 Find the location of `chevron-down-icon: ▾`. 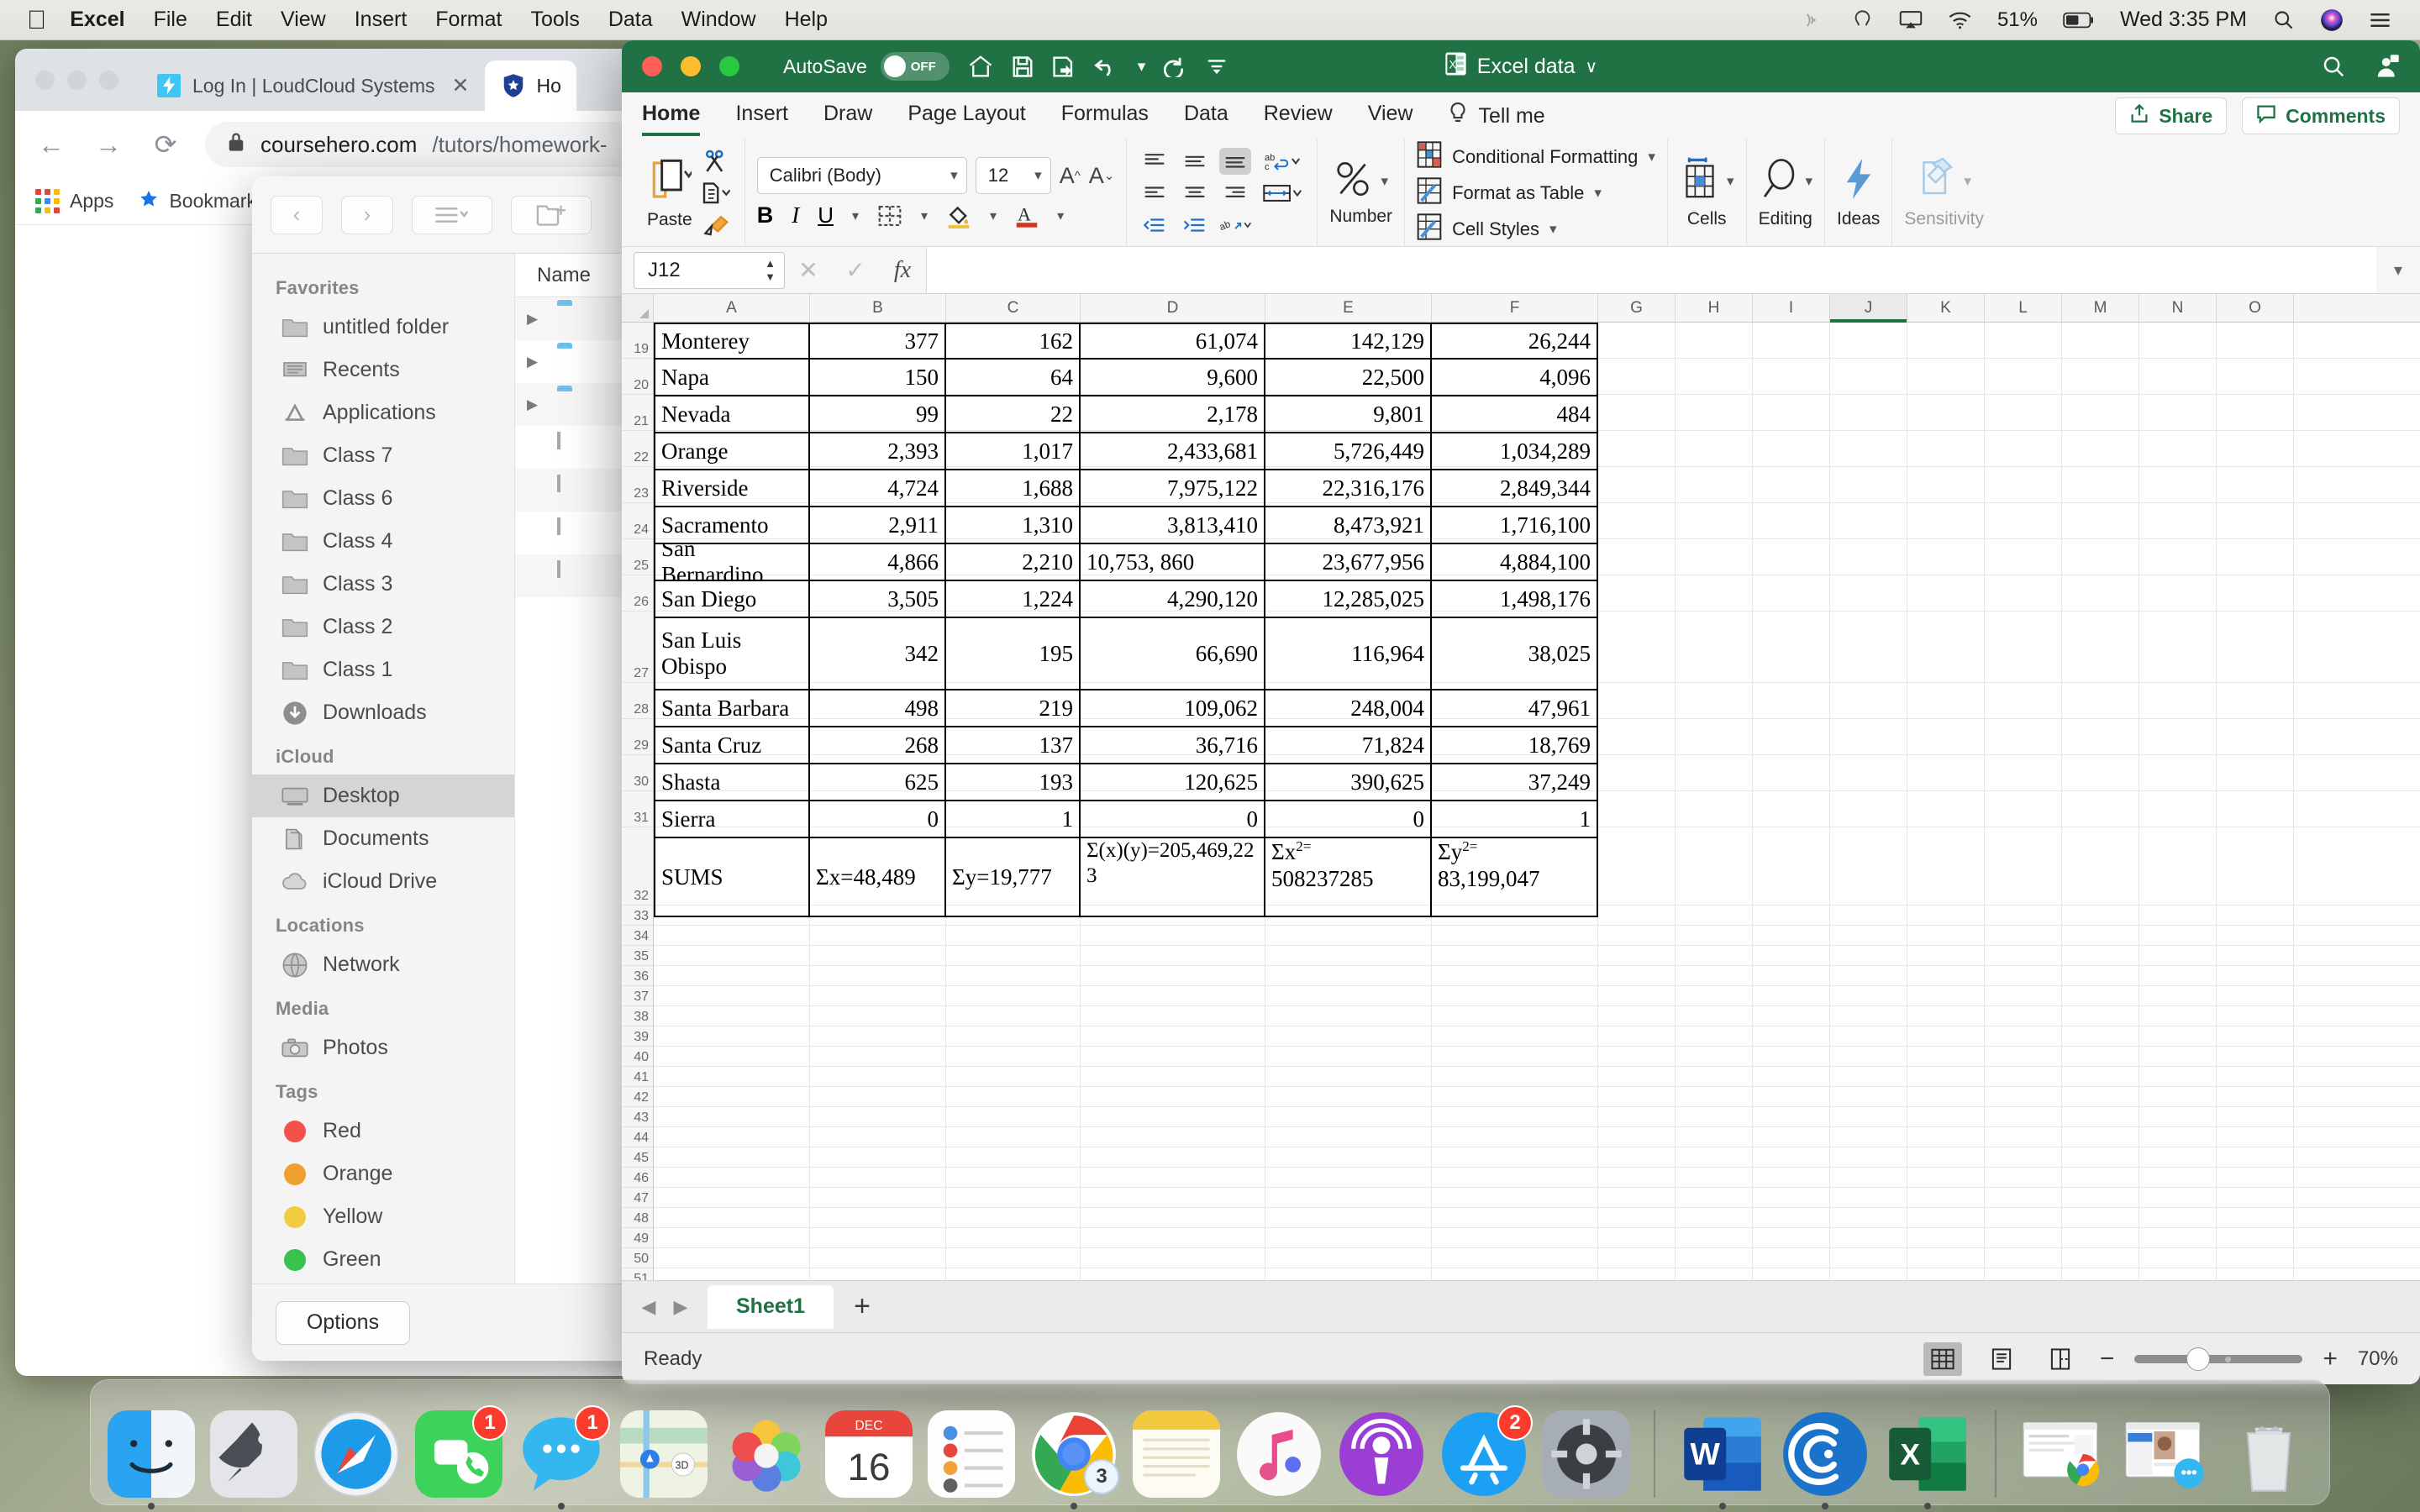

chevron-down-icon: ▾ is located at coordinates (1809, 181).